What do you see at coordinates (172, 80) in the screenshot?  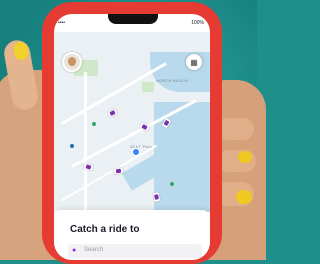 I see `map-label-north-beach: NORTH BEACH` at bounding box center [172, 80].